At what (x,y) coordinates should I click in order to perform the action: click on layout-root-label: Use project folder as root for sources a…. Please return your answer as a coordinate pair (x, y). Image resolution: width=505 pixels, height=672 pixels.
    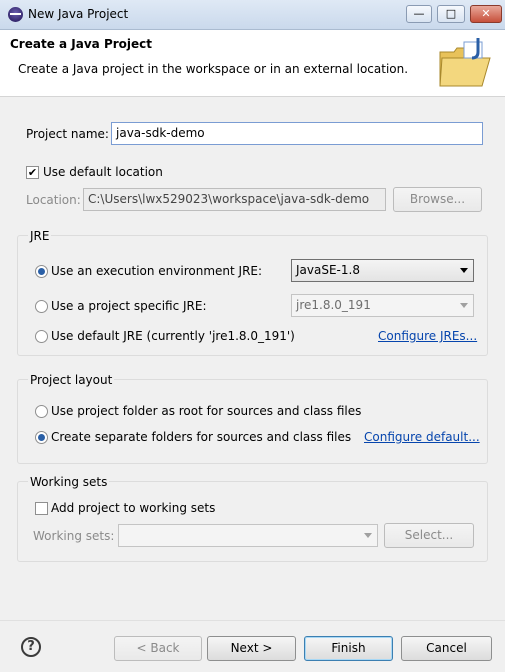
    Looking at the image, I should click on (206, 411).